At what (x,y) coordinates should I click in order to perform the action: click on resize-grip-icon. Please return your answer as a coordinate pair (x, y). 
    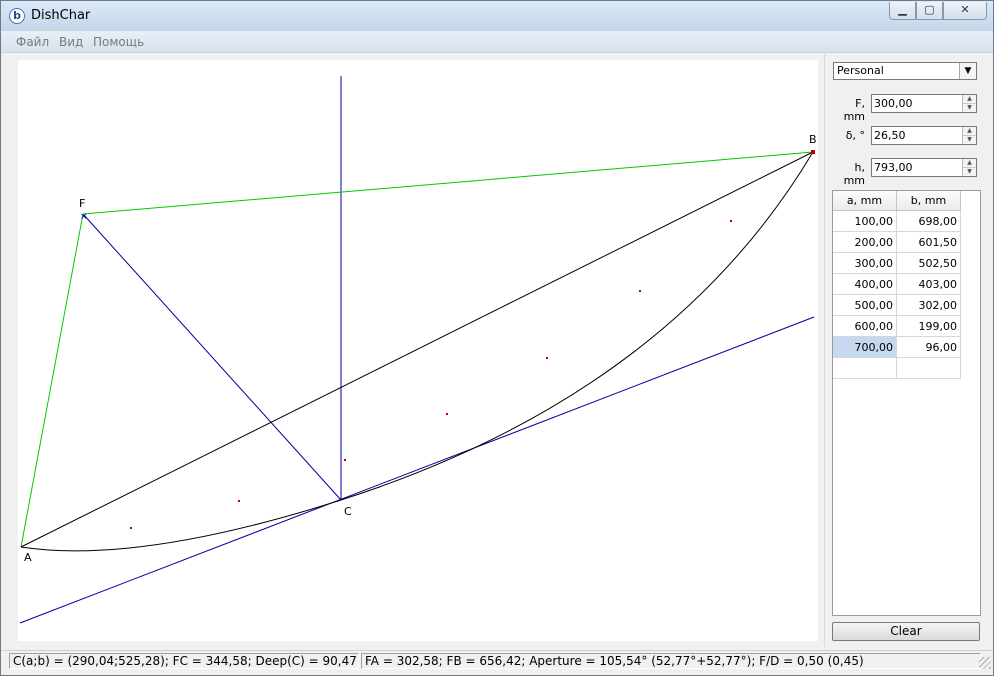
    Looking at the image, I should click on (985, 663).